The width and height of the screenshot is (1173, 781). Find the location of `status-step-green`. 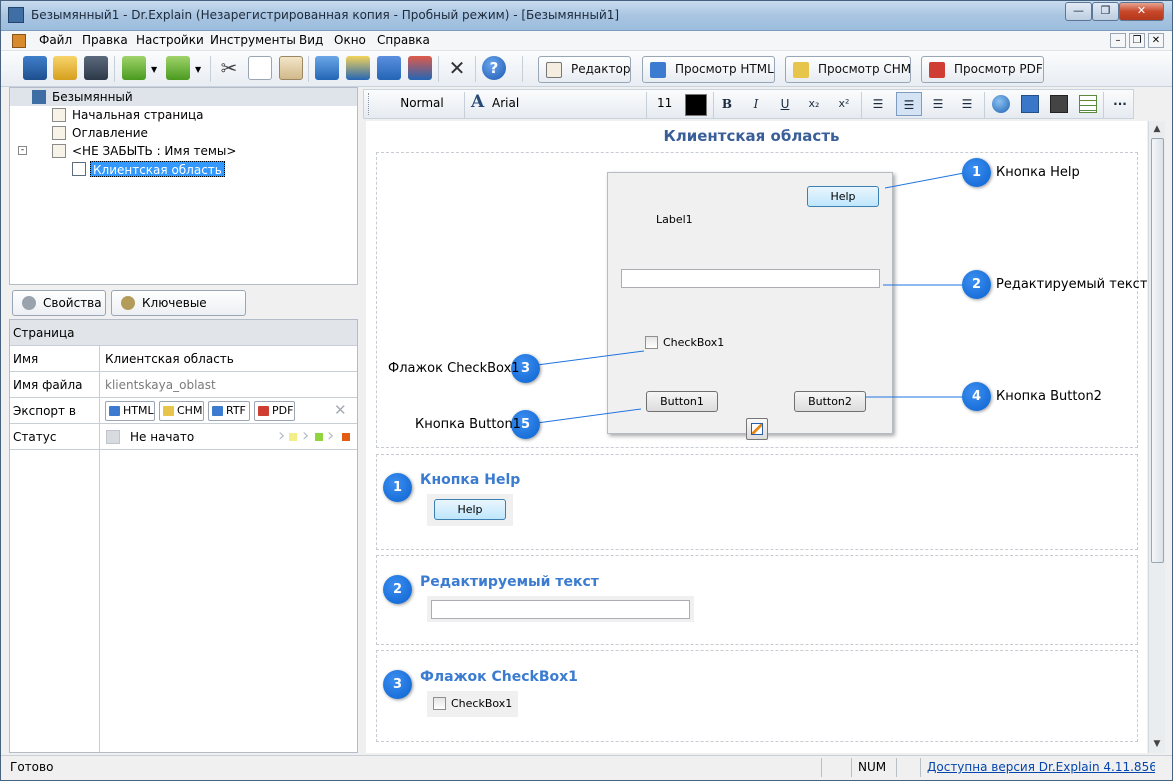

status-step-green is located at coordinates (319, 437).